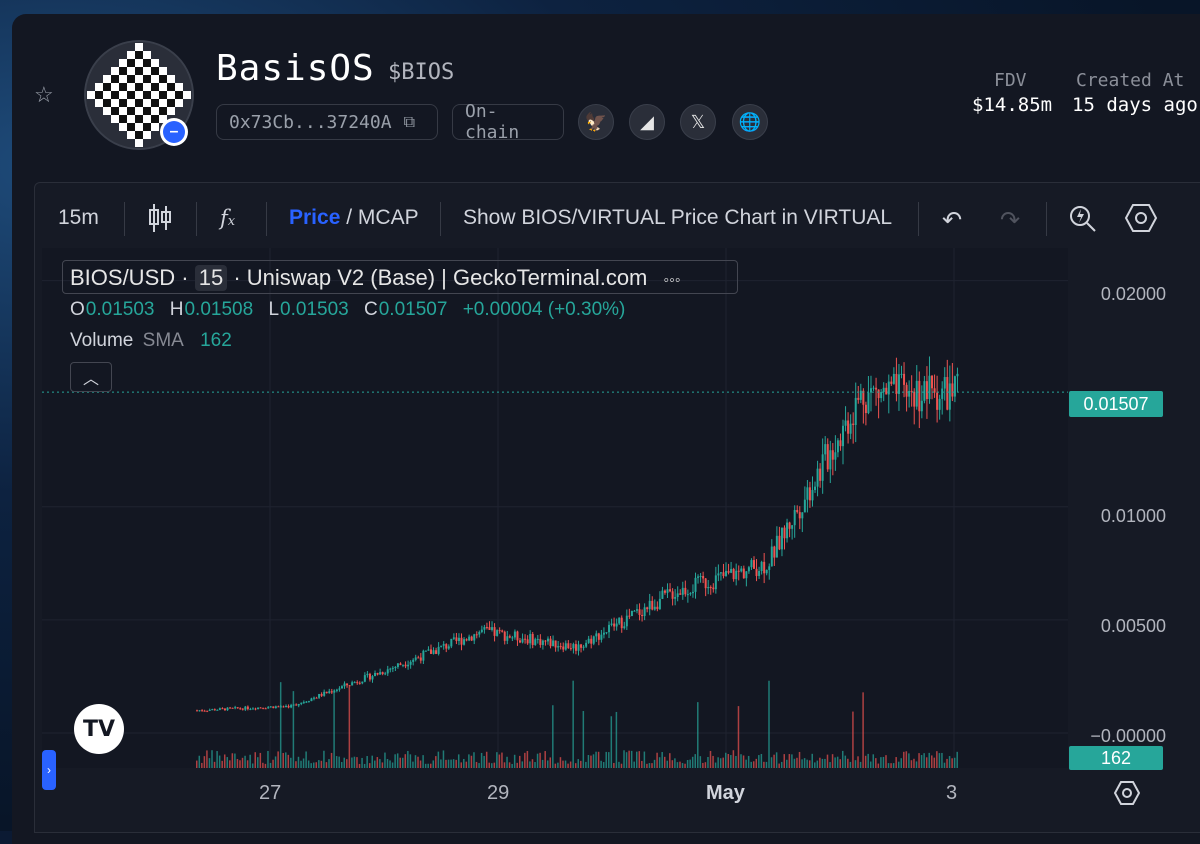 This screenshot has height=844, width=1200. What do you see at coordinates (160, 221) in the screenshot?
I see `candles-icon` at bounding box center [160, 221].